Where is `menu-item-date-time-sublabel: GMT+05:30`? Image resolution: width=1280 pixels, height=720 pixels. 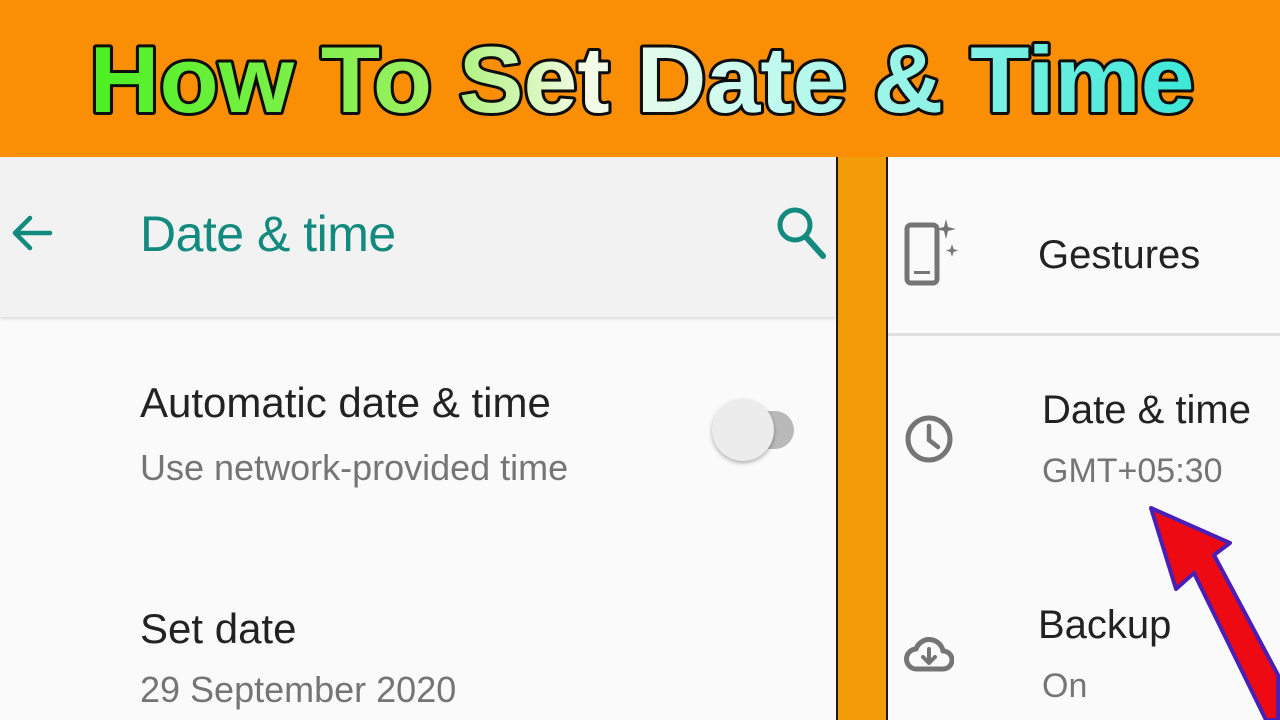 menu-item-date-time-sublabel: GMT+05:30 is located at coordinates (1132, 471).